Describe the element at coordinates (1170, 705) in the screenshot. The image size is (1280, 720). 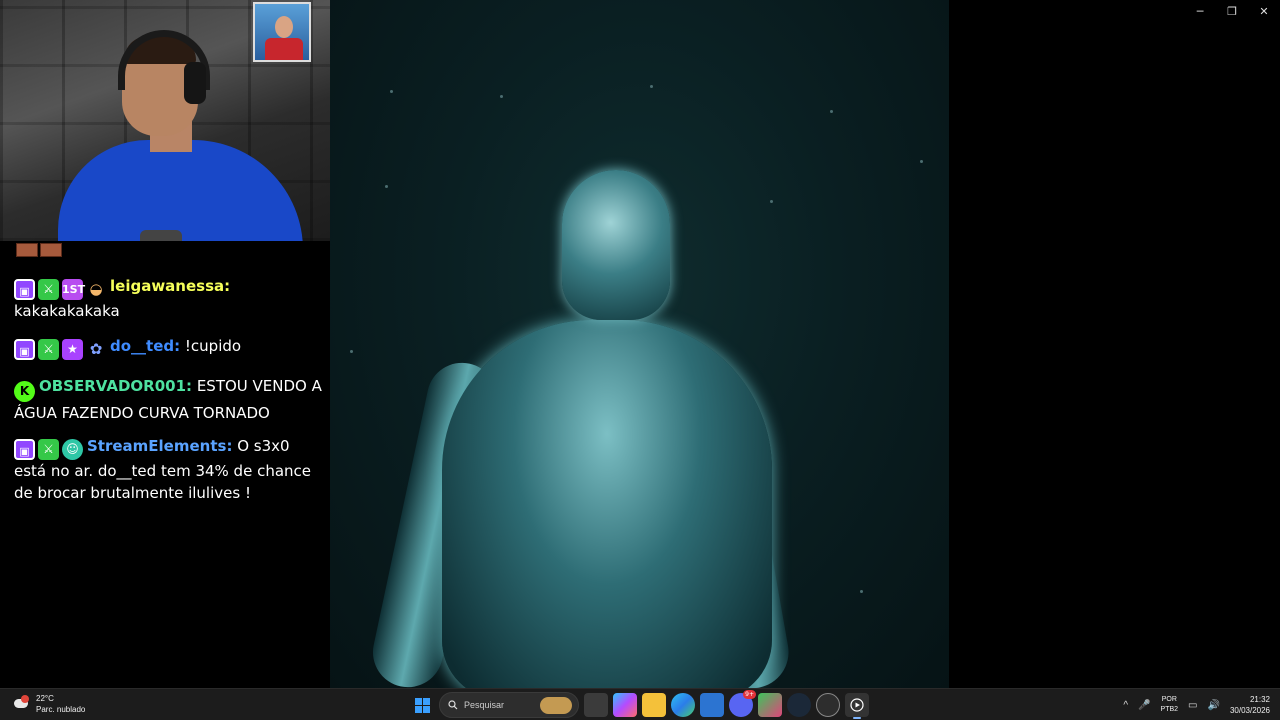
I see `language-indicator: POR PTB2` at that location.